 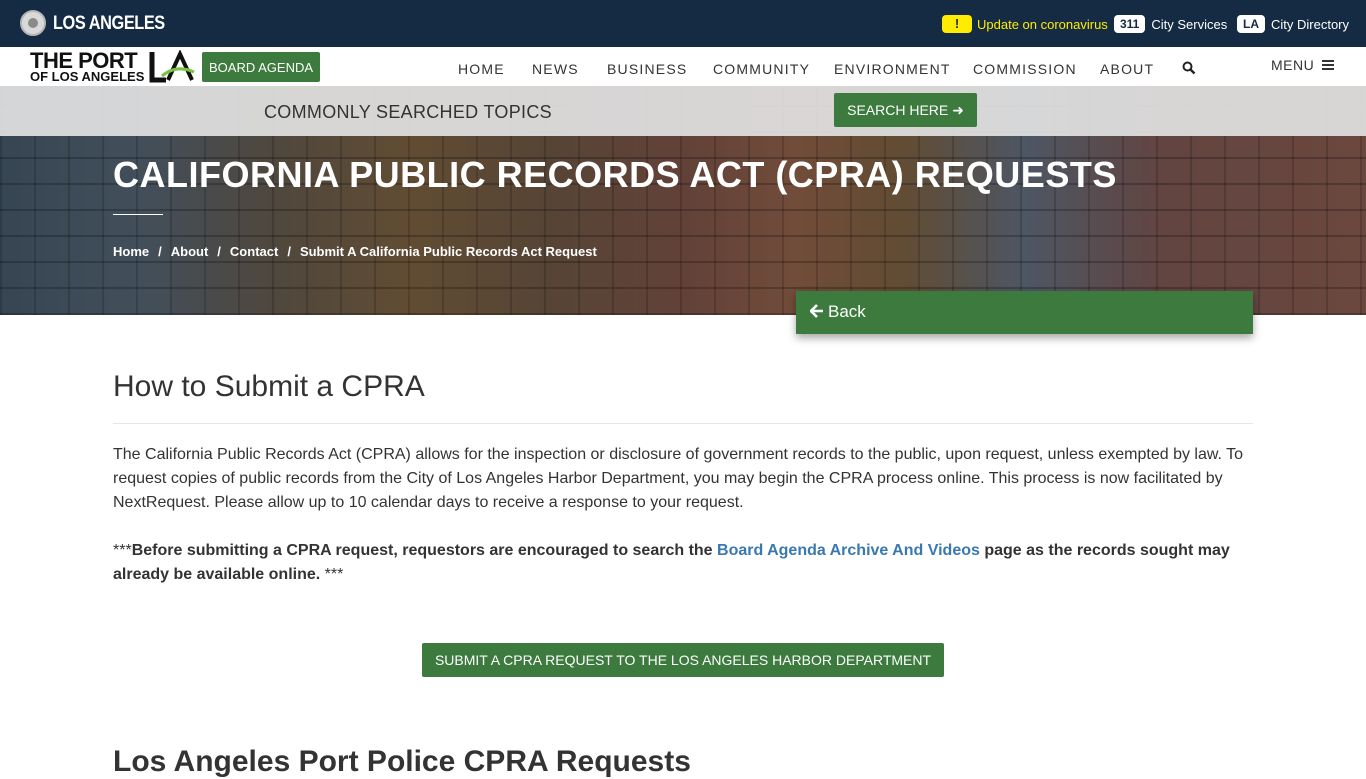 What do you see at coordinates (1328, 65) in the screenshot?
I see `hamburger-icon` at bounding box center [1328, 65].